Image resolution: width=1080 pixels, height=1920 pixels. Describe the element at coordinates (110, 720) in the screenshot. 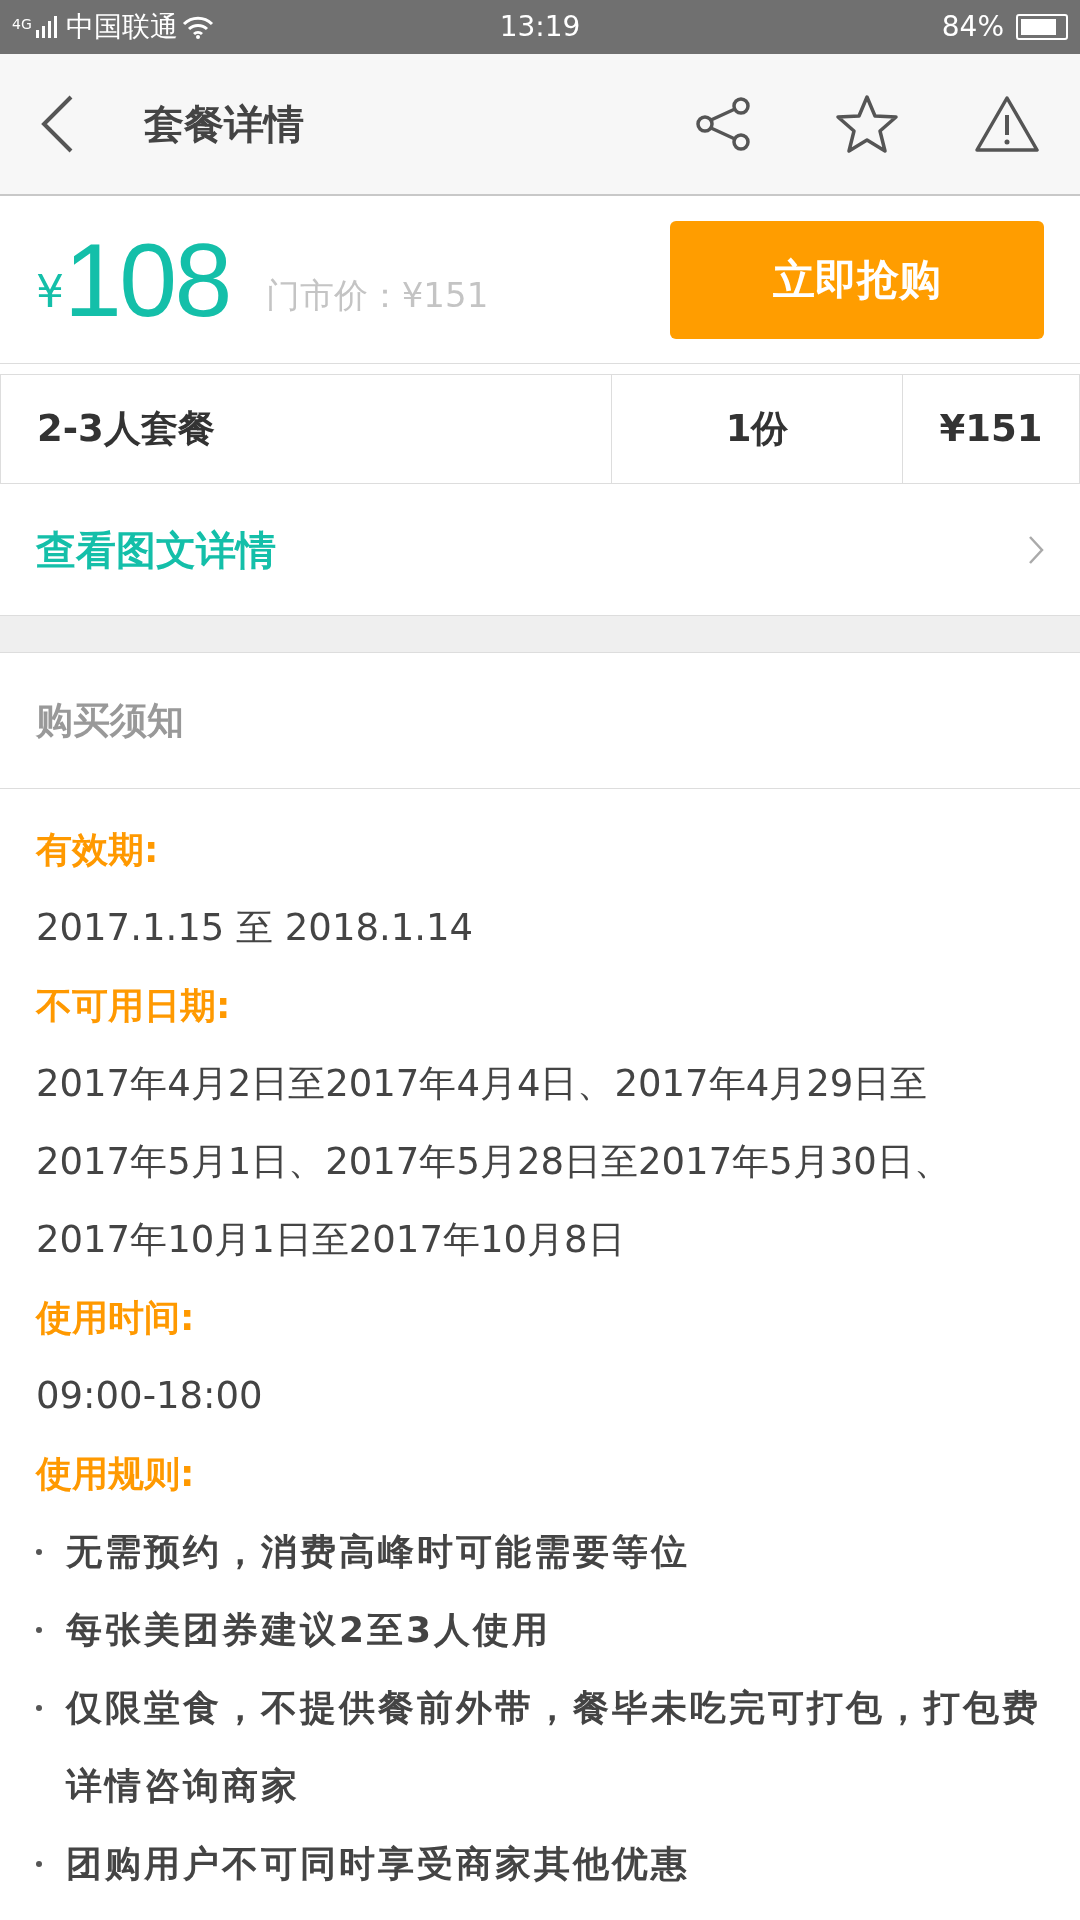

I see `section-title: 购买须知` at that location.